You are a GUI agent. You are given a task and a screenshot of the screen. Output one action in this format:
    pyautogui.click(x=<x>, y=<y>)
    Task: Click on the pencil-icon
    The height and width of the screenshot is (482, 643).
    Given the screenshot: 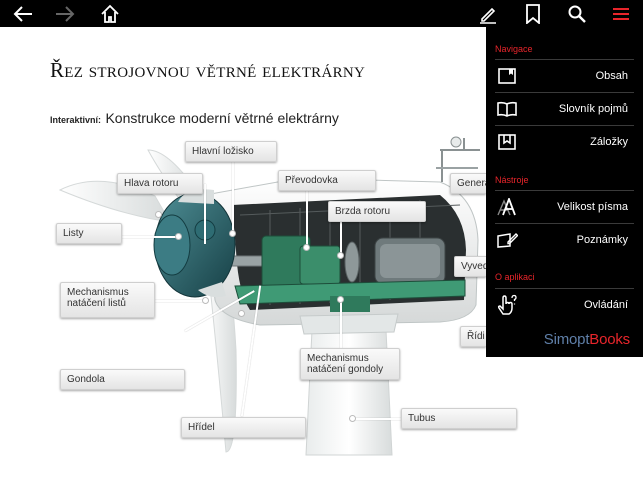 What is the action you would take?
    pyautogui.click(x=488, y=13)
    